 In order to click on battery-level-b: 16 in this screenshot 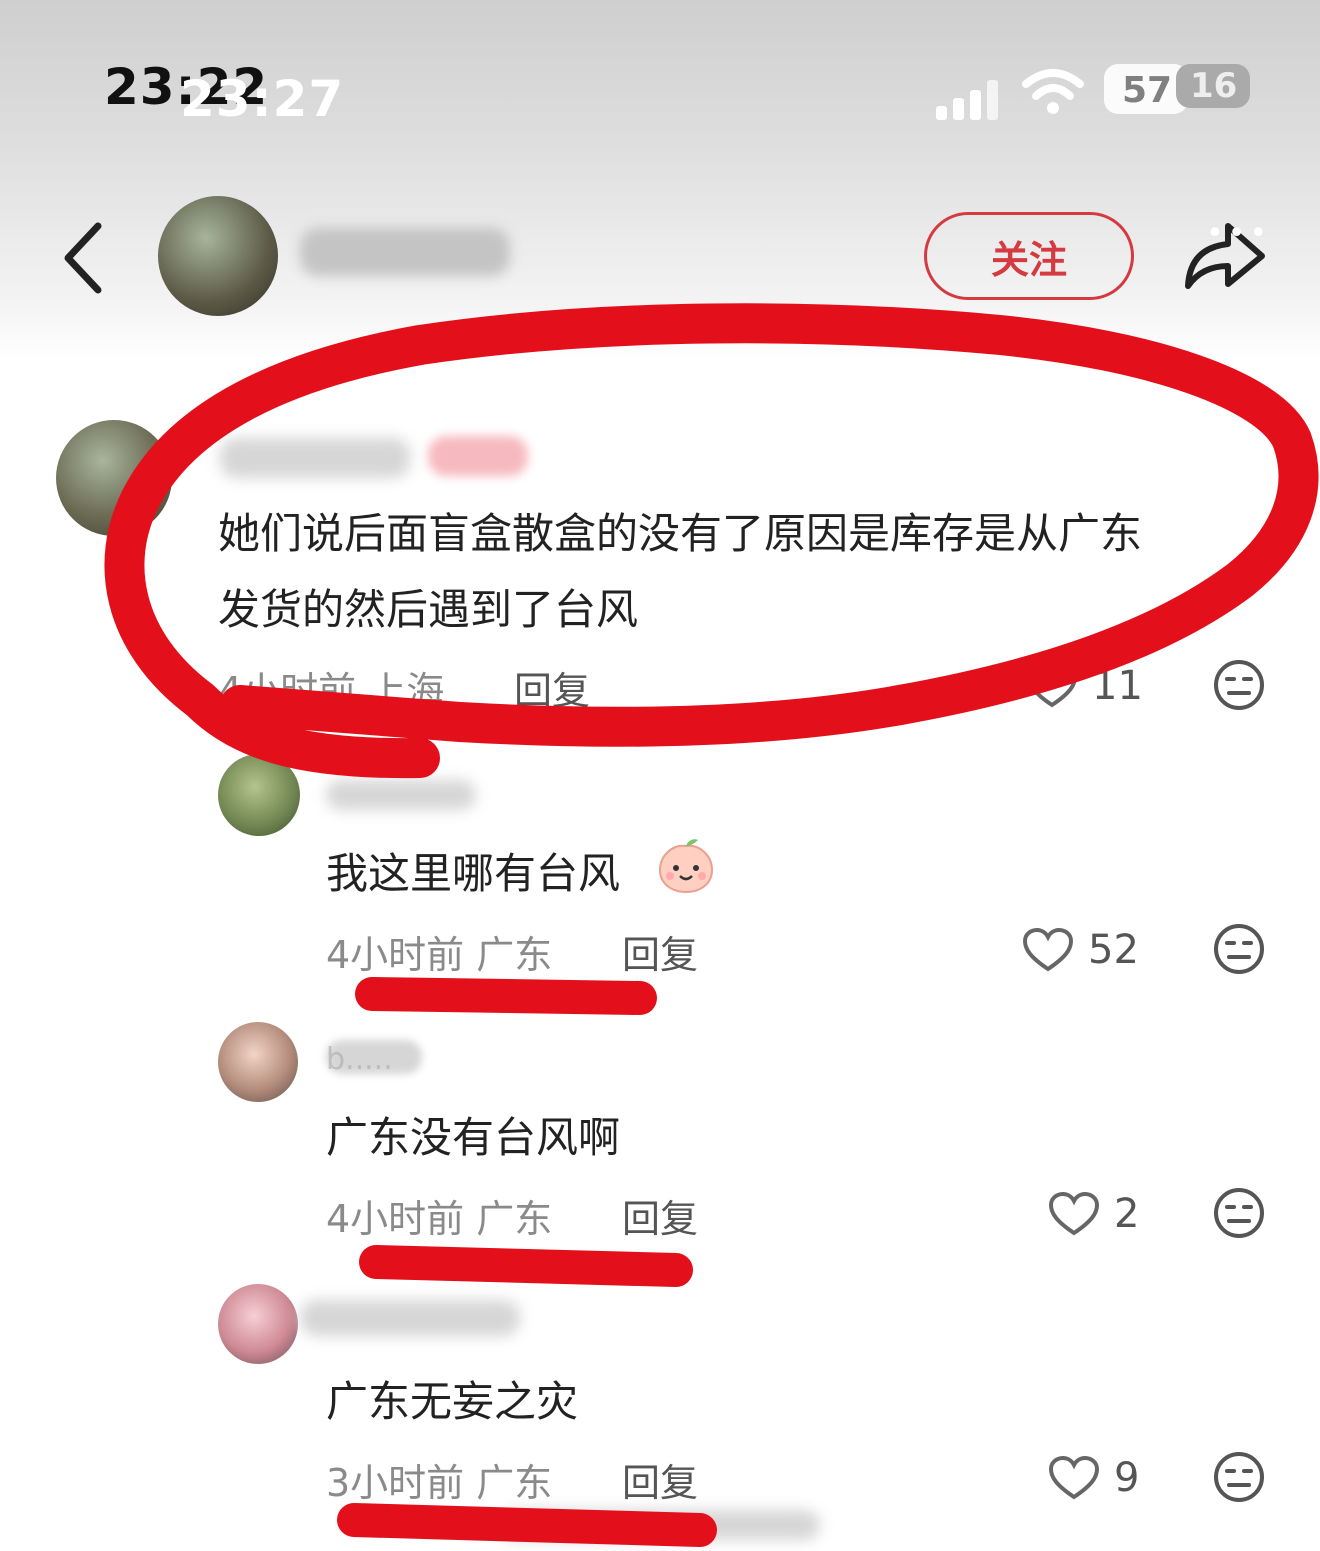, I will do `click(1214, 86)`.